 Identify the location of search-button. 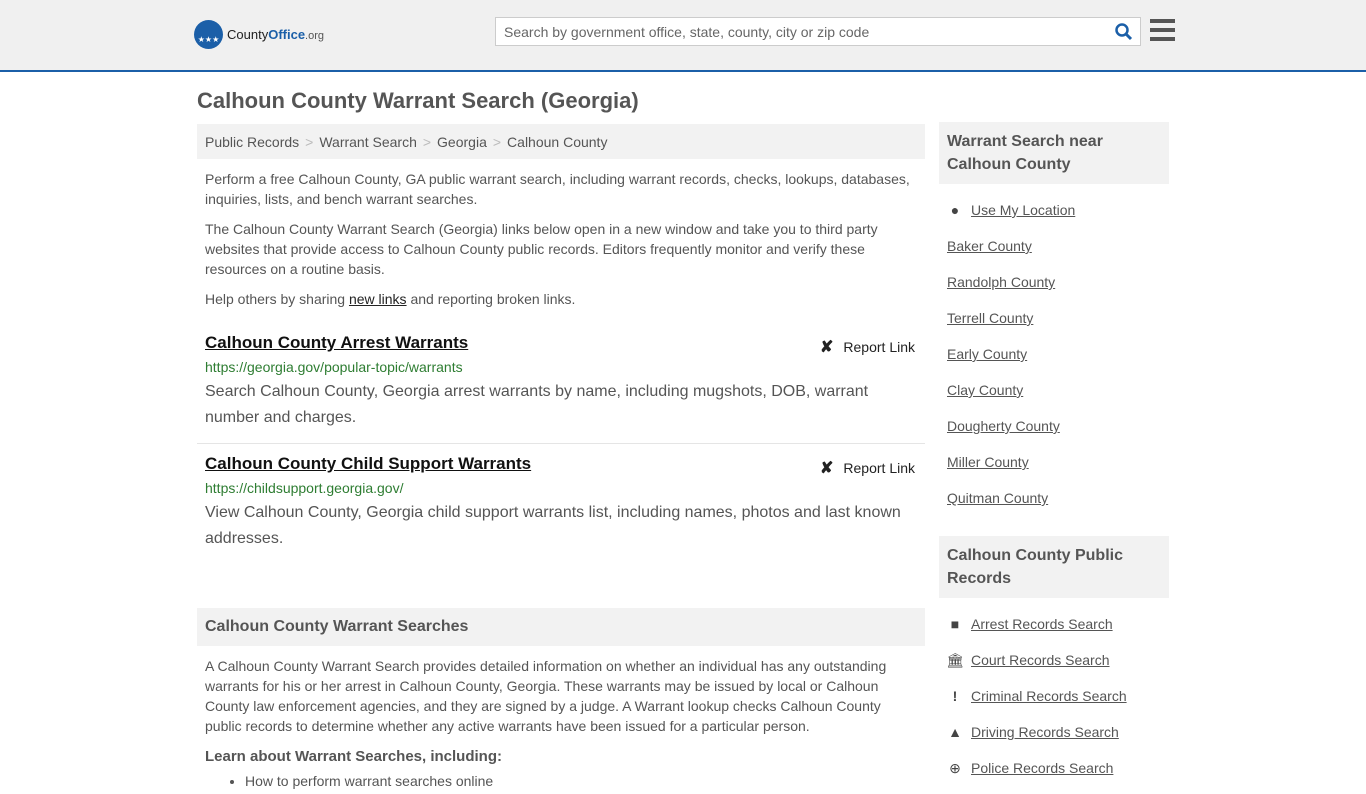
(1124, 31).